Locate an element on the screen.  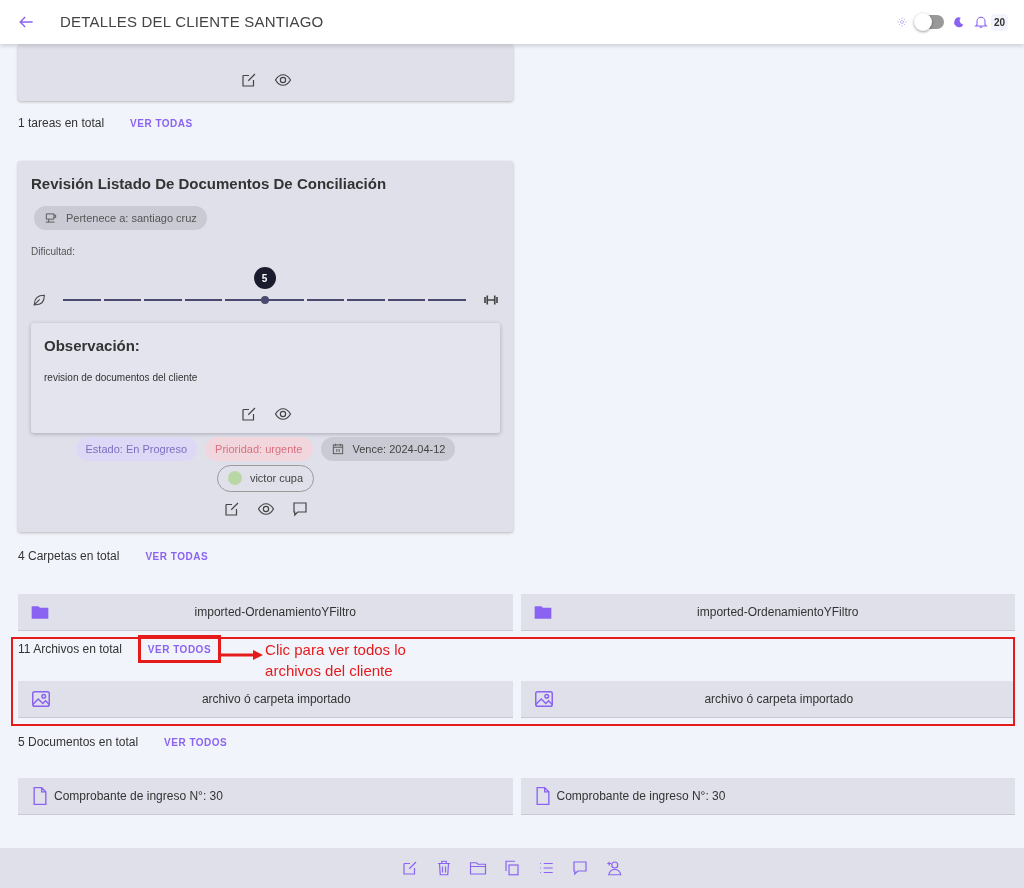
annotation-arrow is located at coordinates (242, 654).